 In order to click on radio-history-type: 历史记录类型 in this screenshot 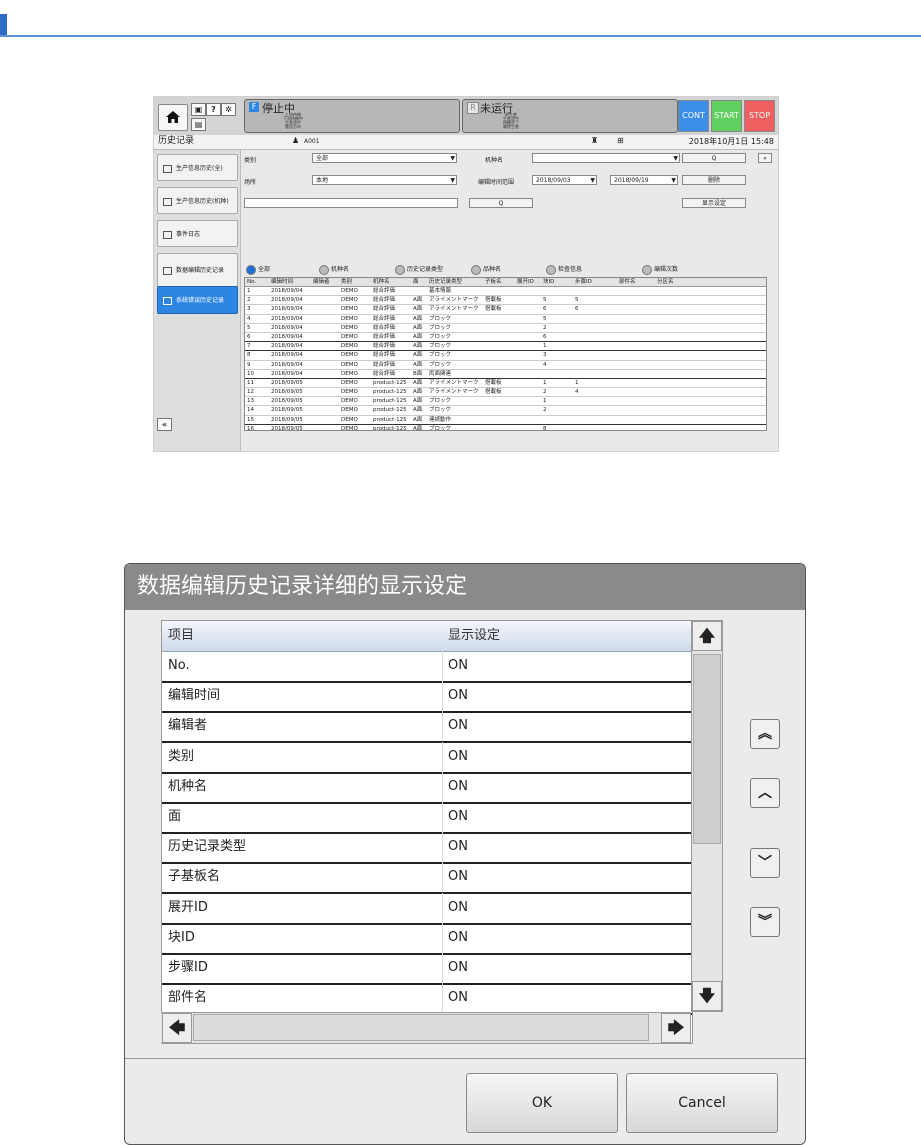, I will do `click(419, 269)`.